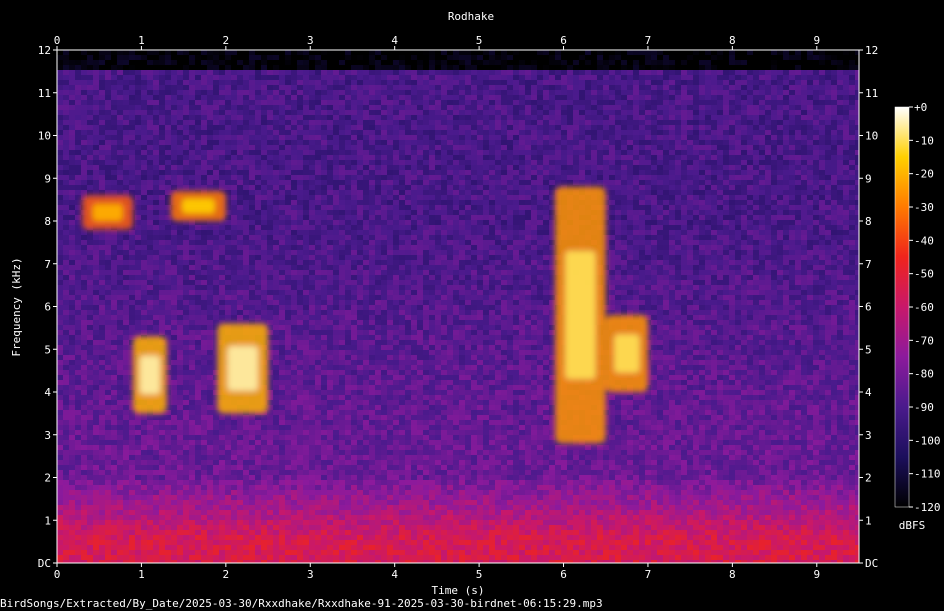 The image size is (944, 611). What do you see at coordinates (924, 174) in the screenshot?
I see `colorbar-tick-label: -20` at bounding box center [924, 174].